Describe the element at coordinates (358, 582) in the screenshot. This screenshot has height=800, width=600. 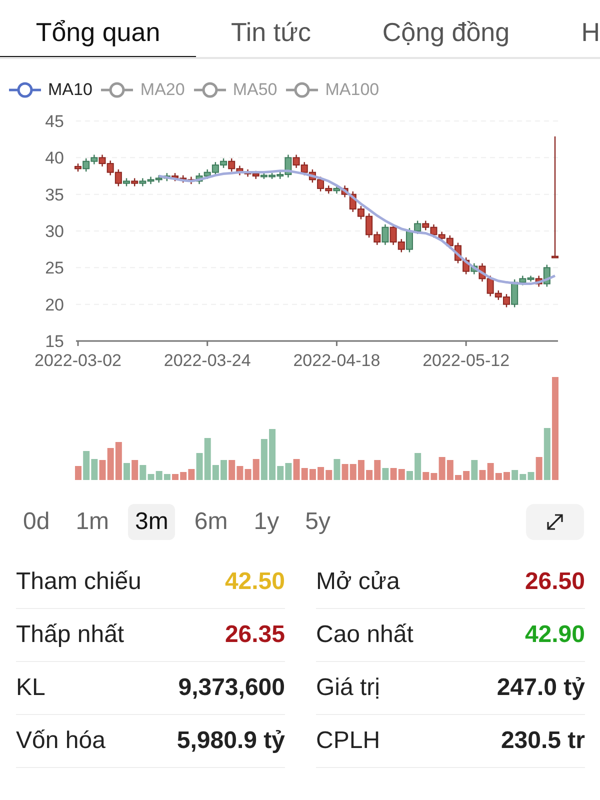
I see `stat-label: Mở cửa` at that location.